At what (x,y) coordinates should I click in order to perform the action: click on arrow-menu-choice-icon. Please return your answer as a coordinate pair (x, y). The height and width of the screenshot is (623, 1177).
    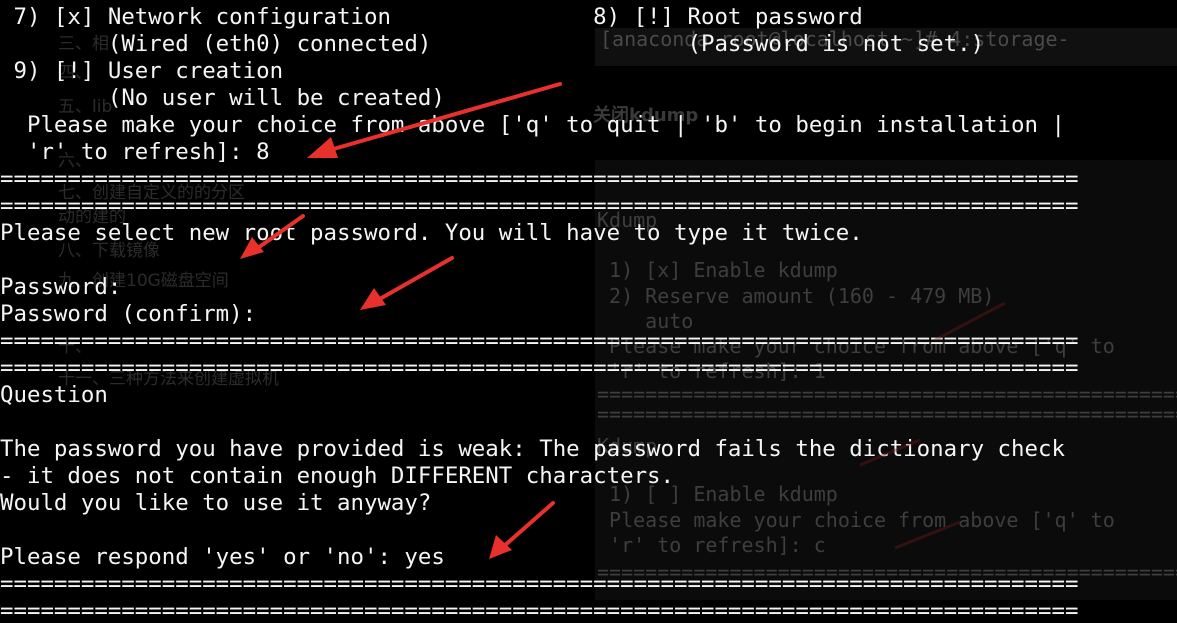
    Looking at the image, I should click on (434, 120).